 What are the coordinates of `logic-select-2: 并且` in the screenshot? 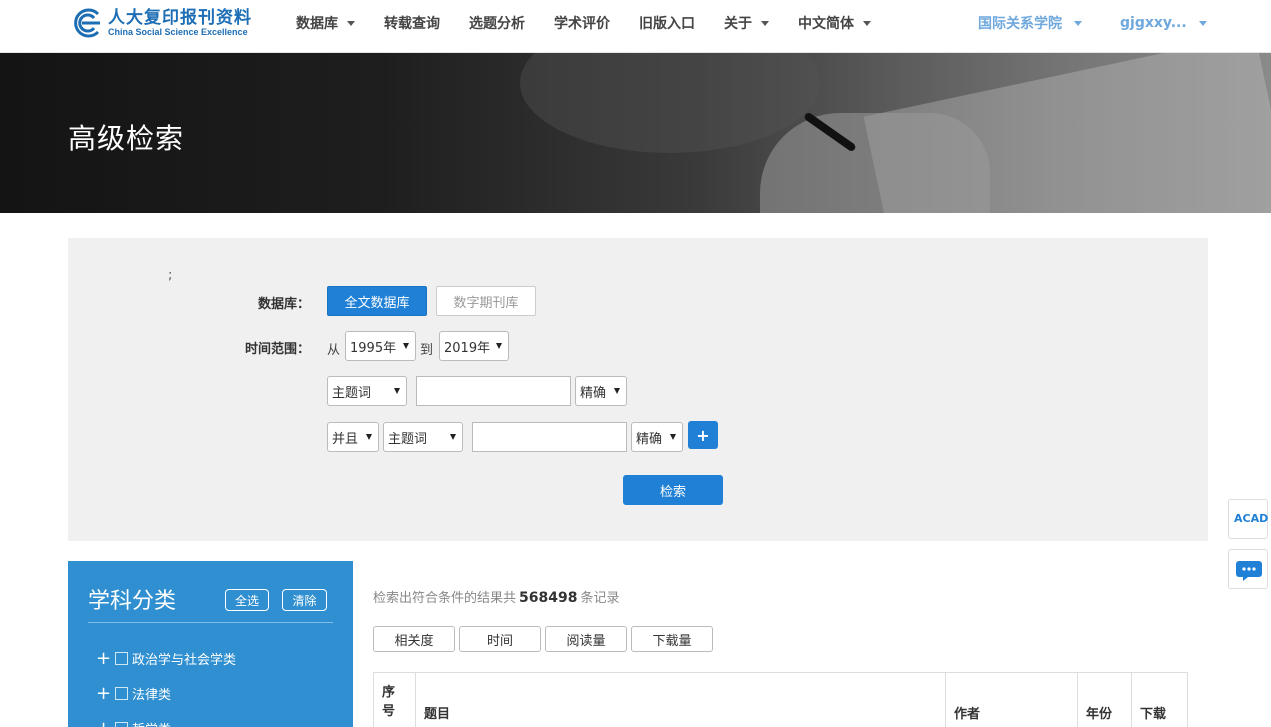 It's located at (353, 437).